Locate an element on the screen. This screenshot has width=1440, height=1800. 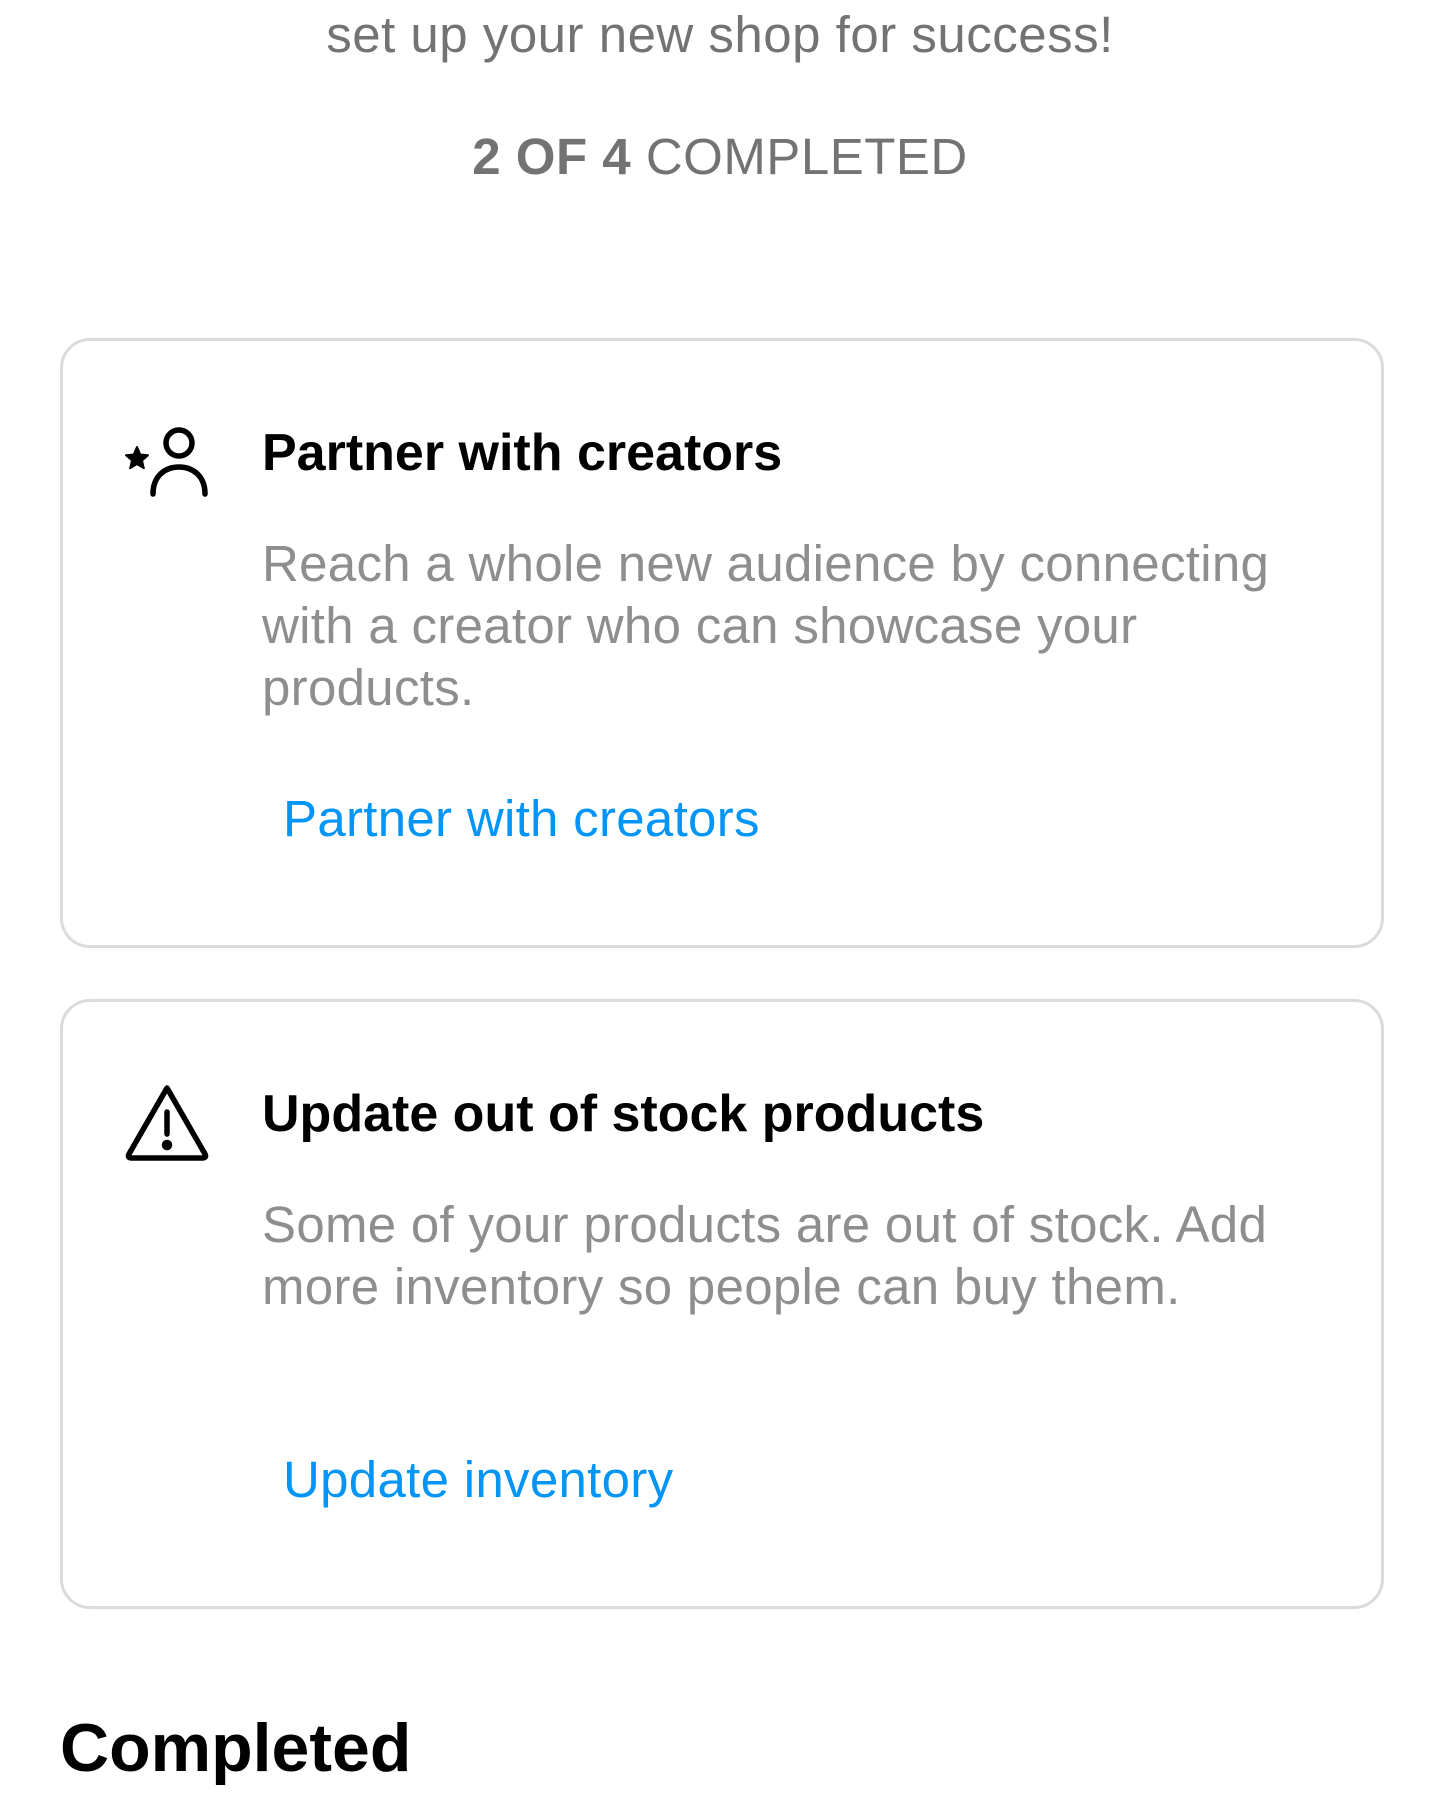
update-inventory-link: Update inventory is located at coordinates (478, 1480).